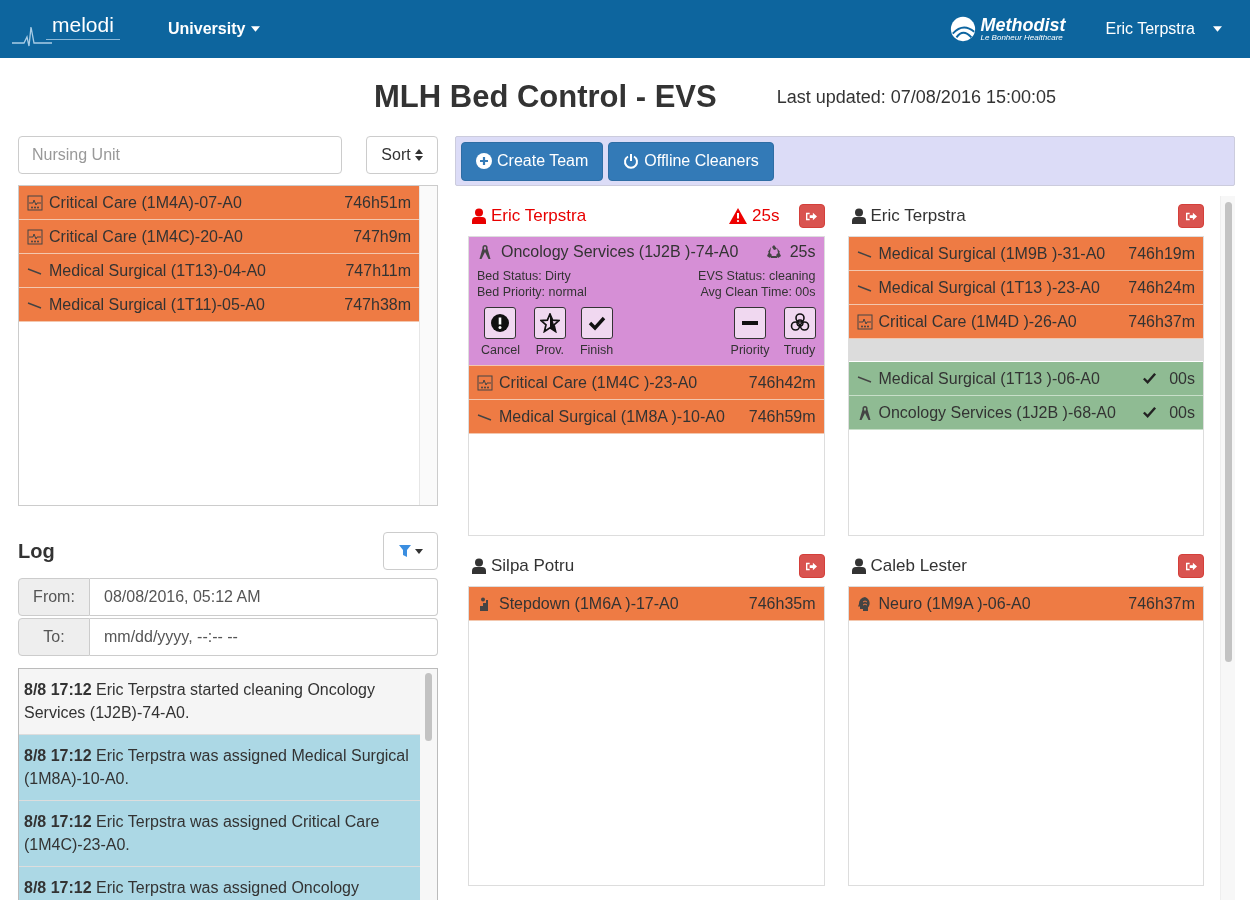 The image size is (1250, 900). I want to click on bed-row: Medical Surgical (1T11)-05-A0 747h38m, so click(219, 305).